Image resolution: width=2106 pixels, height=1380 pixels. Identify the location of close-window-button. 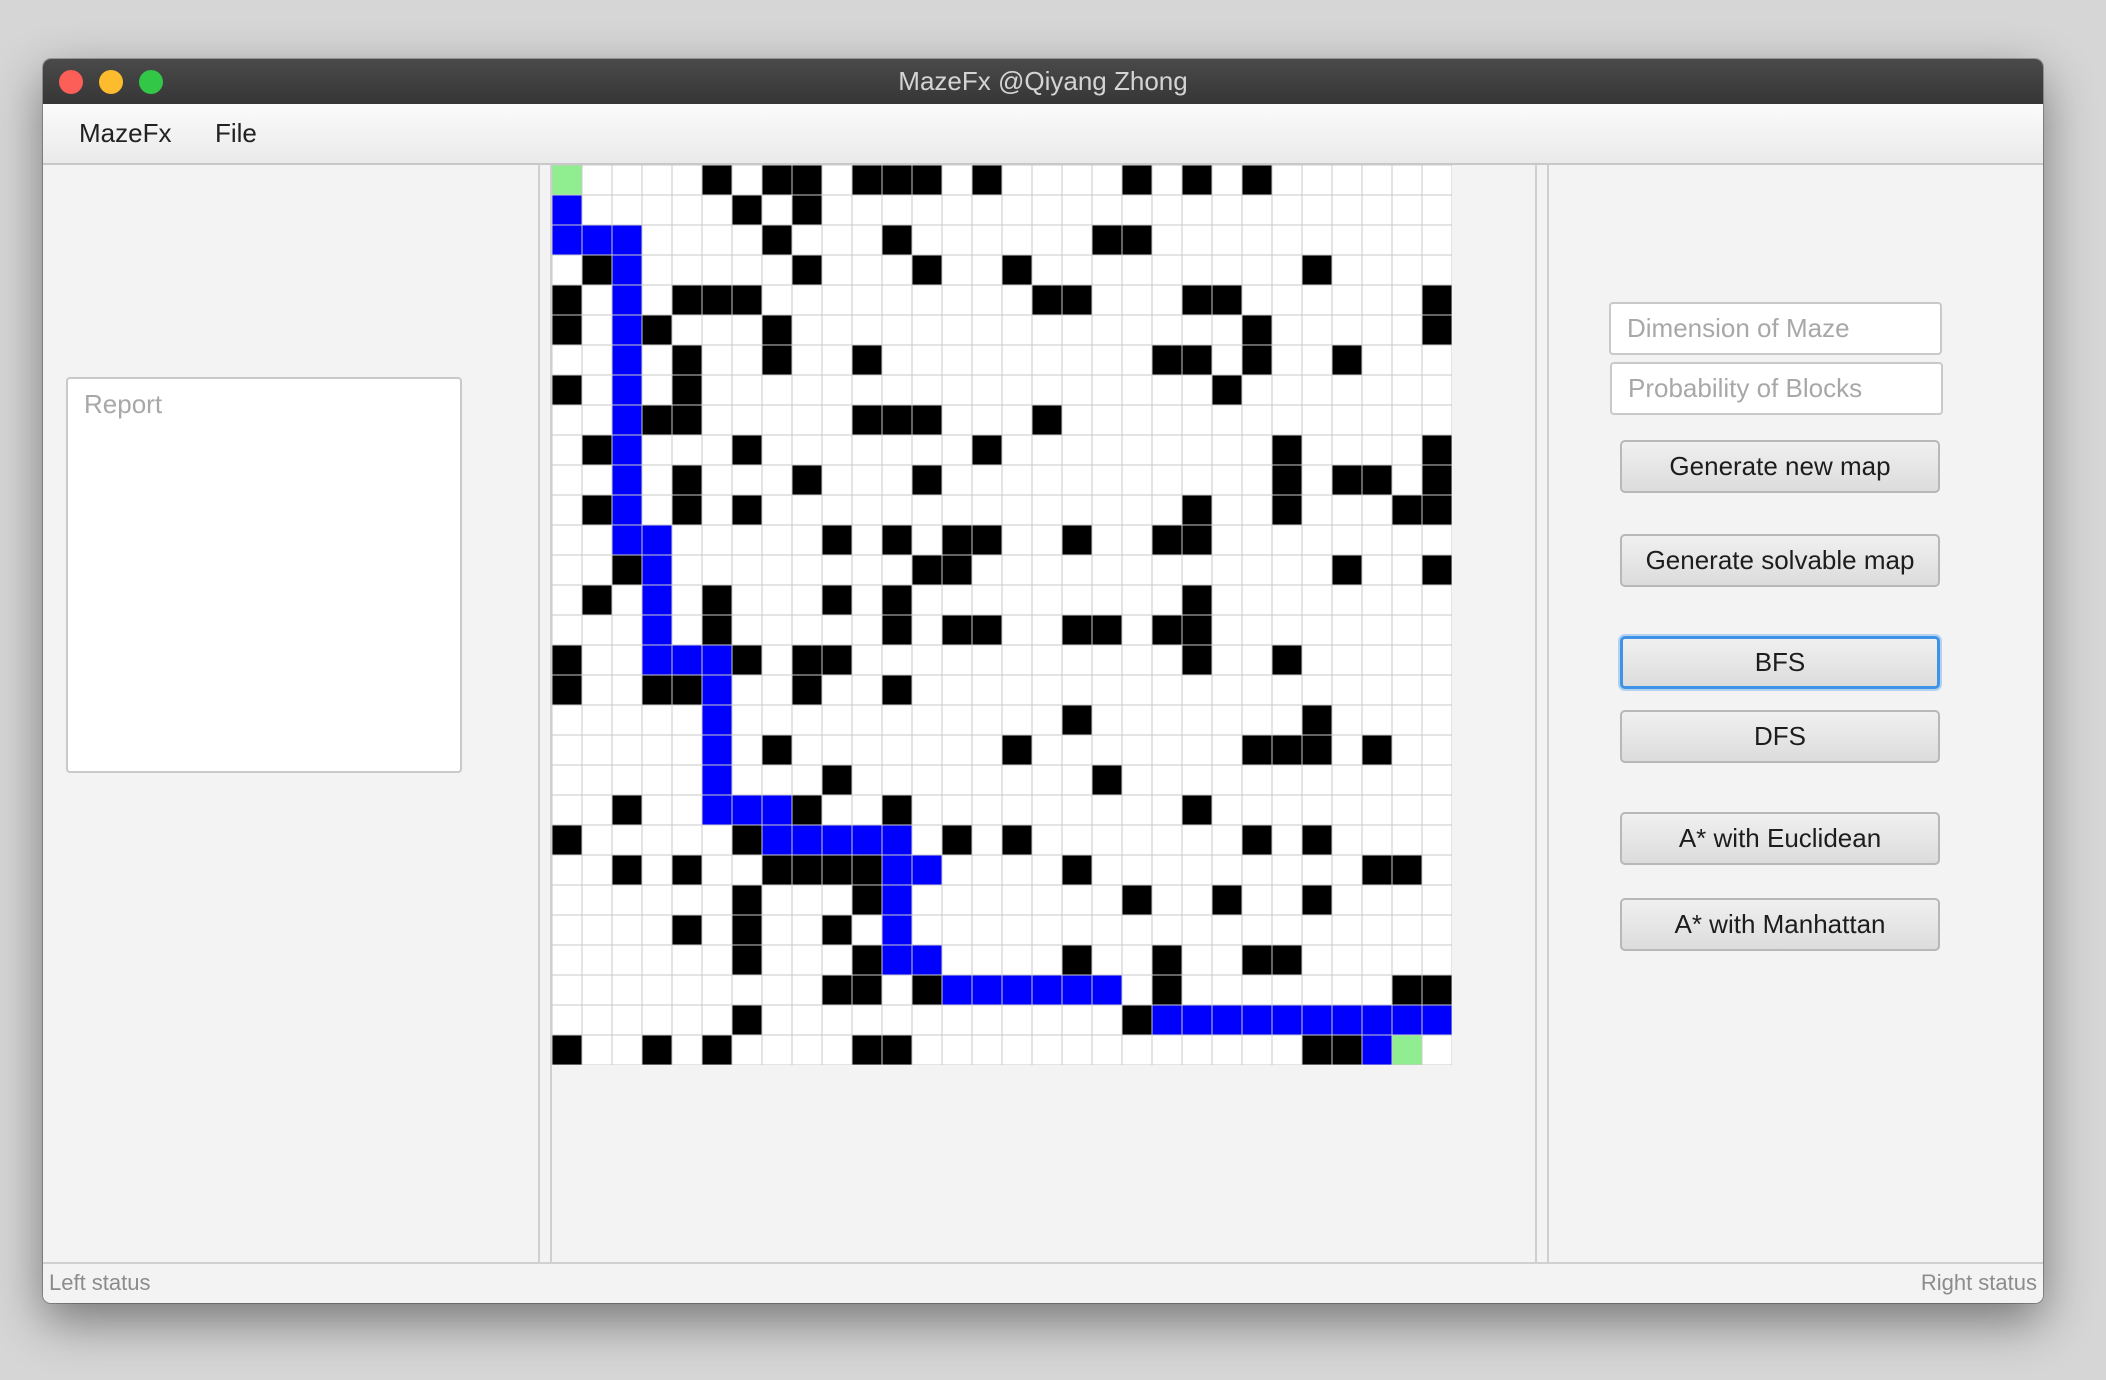
(71, 82).